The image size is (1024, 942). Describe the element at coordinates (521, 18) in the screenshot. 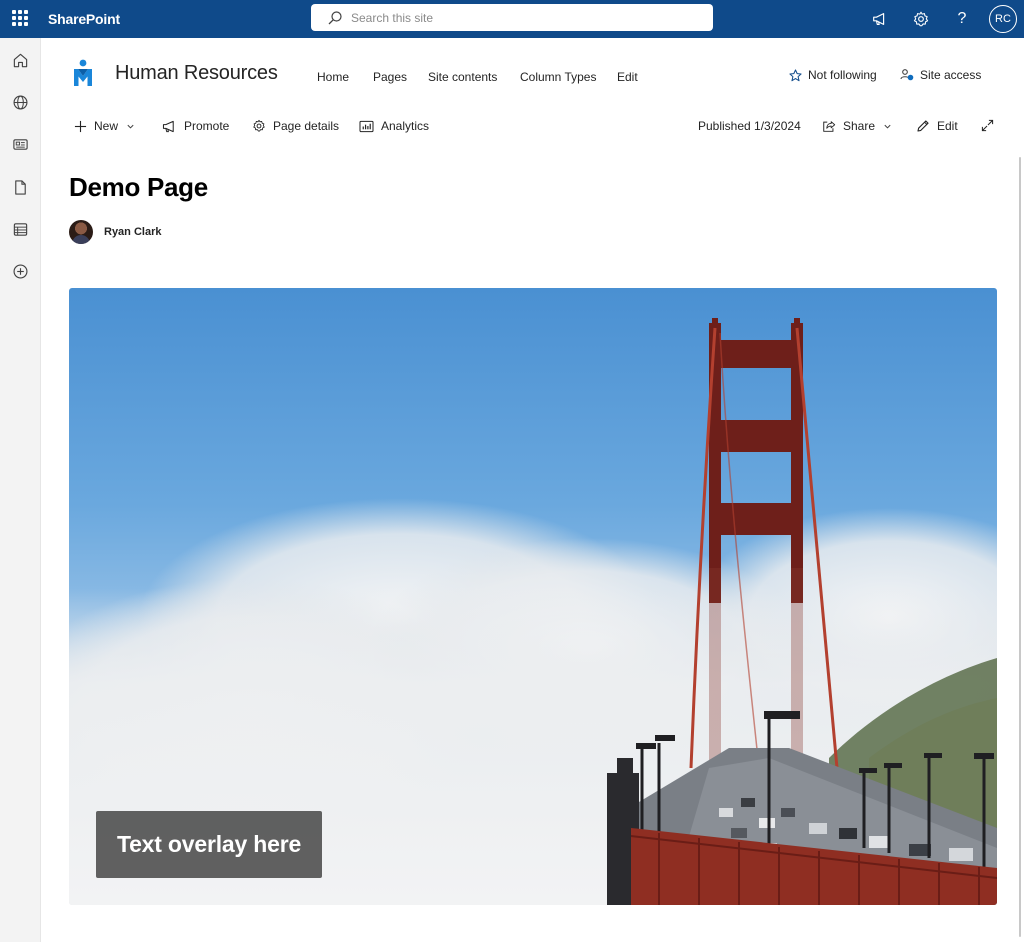

I see `search-input` at that location.